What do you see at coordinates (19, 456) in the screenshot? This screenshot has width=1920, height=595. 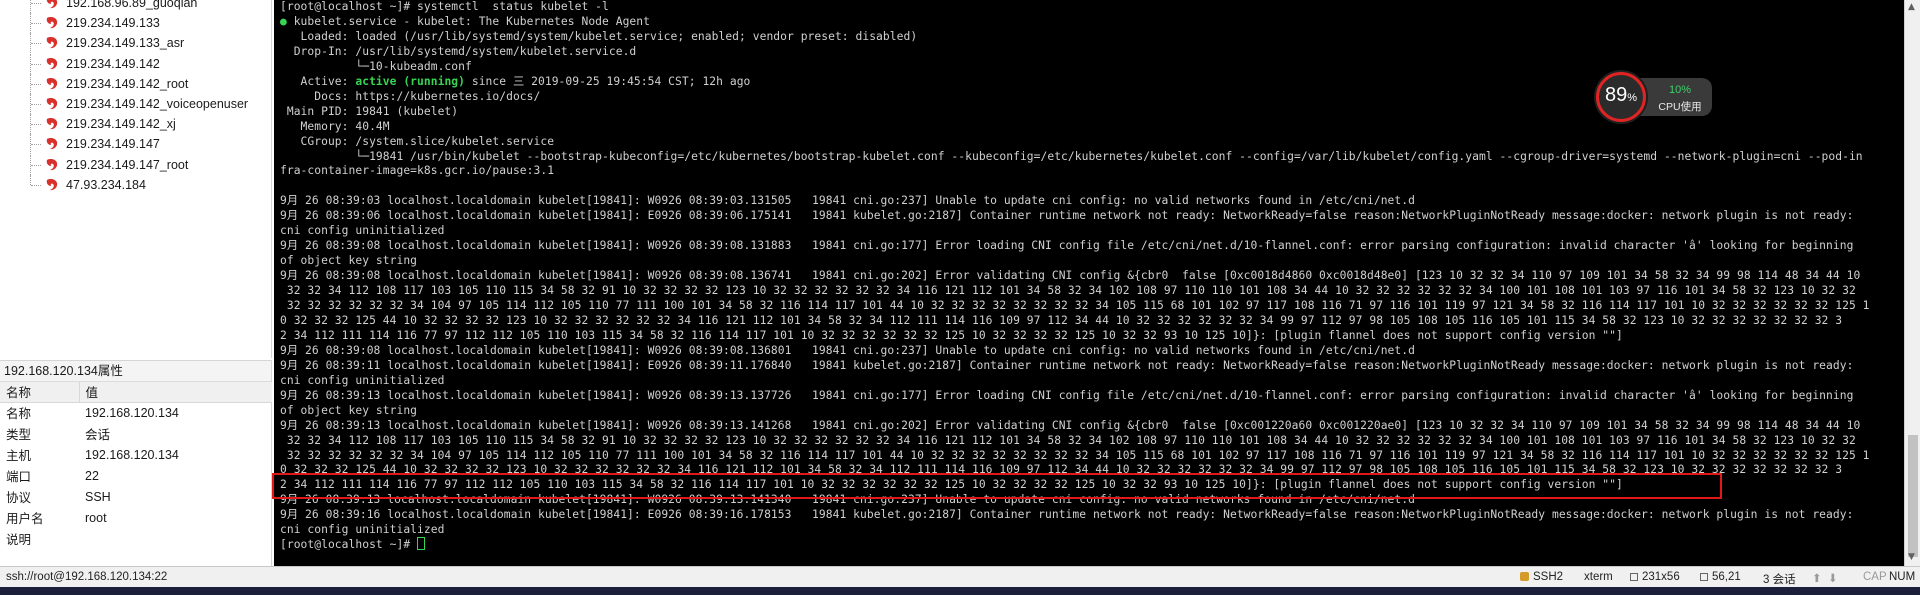 I see `property-key: 主机` at bounding box center [19, 456].